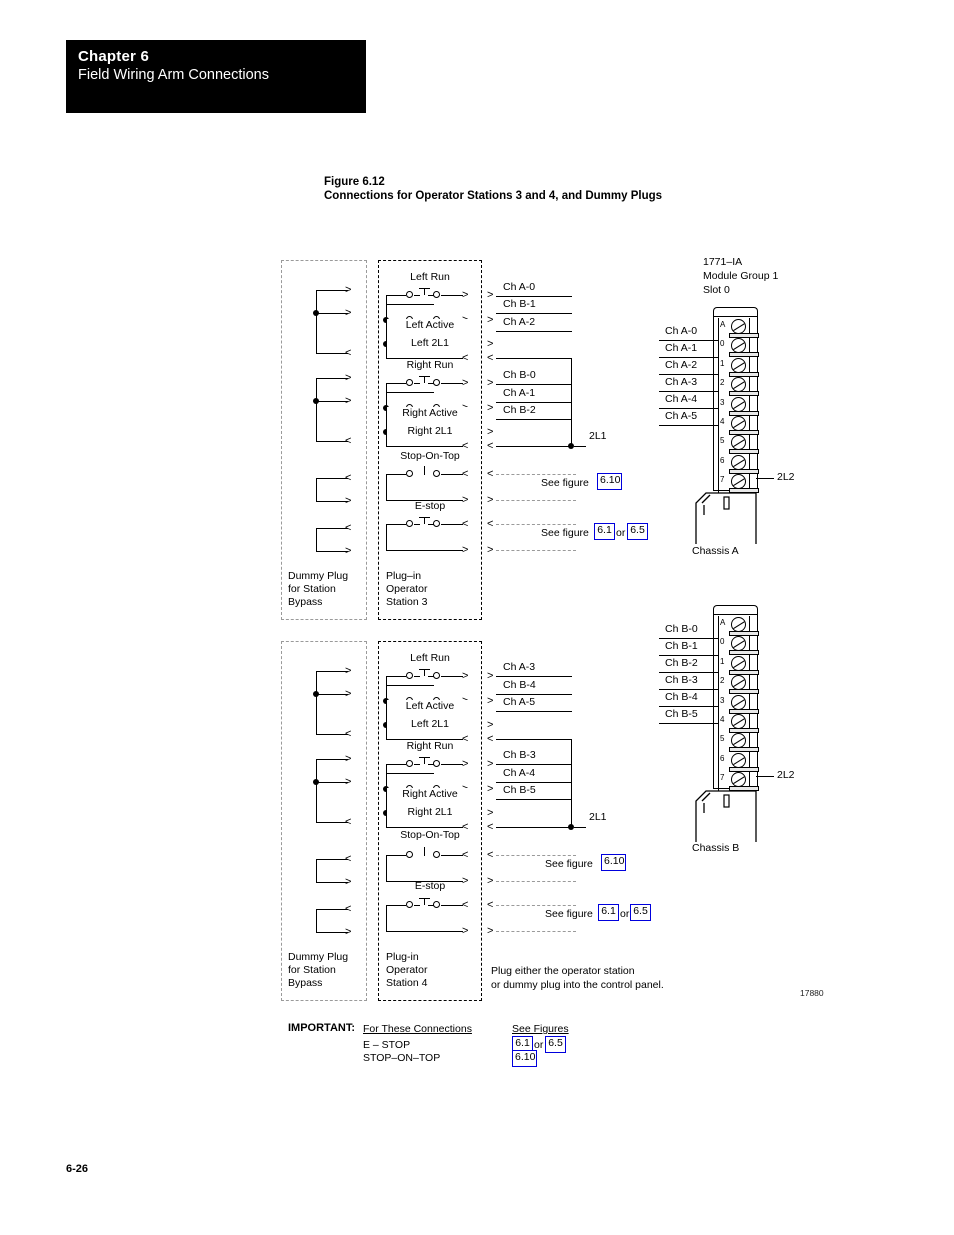 The width and height of the screenshot is (954, 1235). I want to click on reference-wire, so click(536, 905).